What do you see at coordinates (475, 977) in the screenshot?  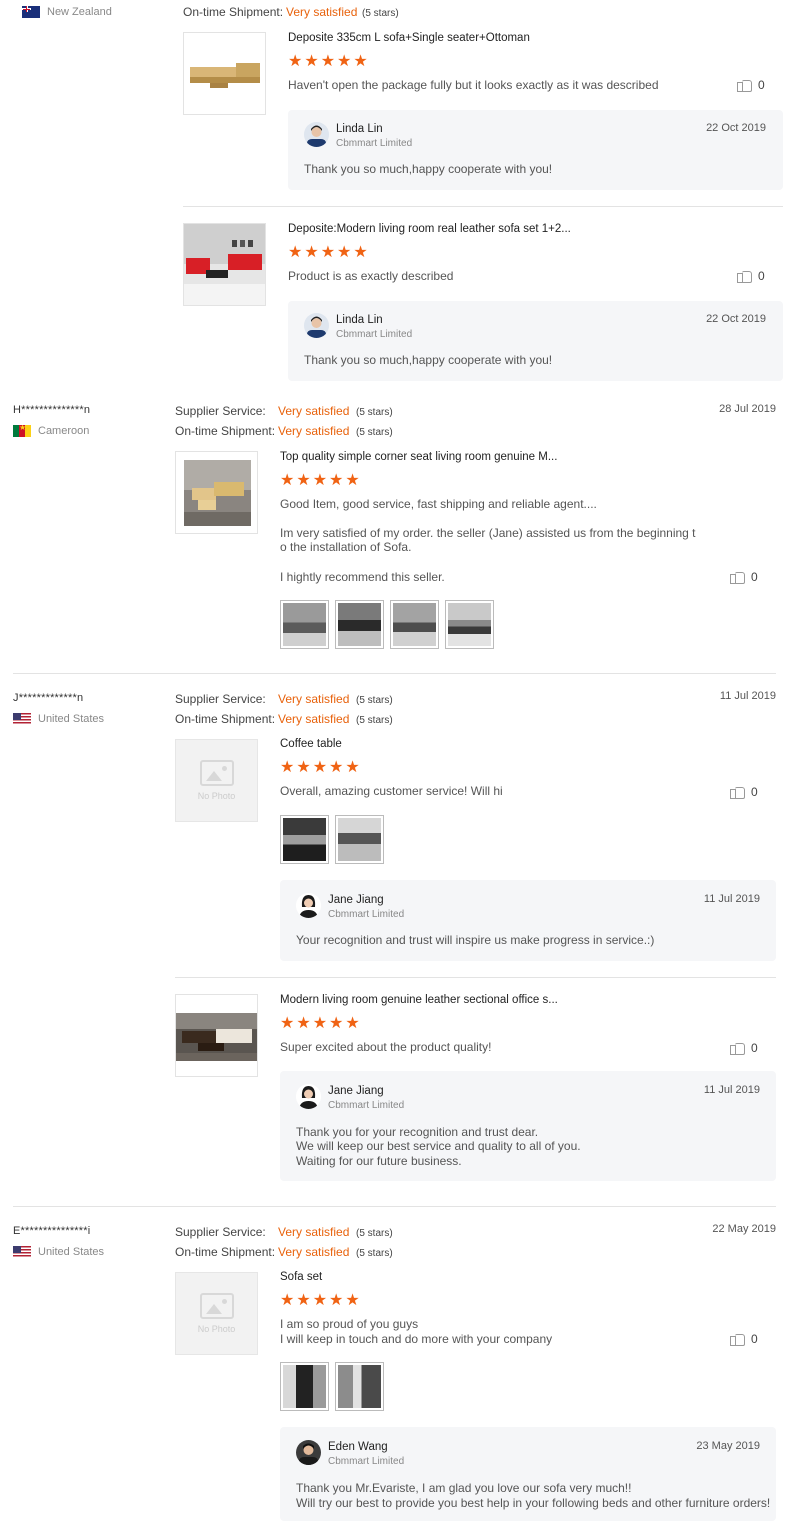 I see `item-divider` at bounding box center [475, 977].